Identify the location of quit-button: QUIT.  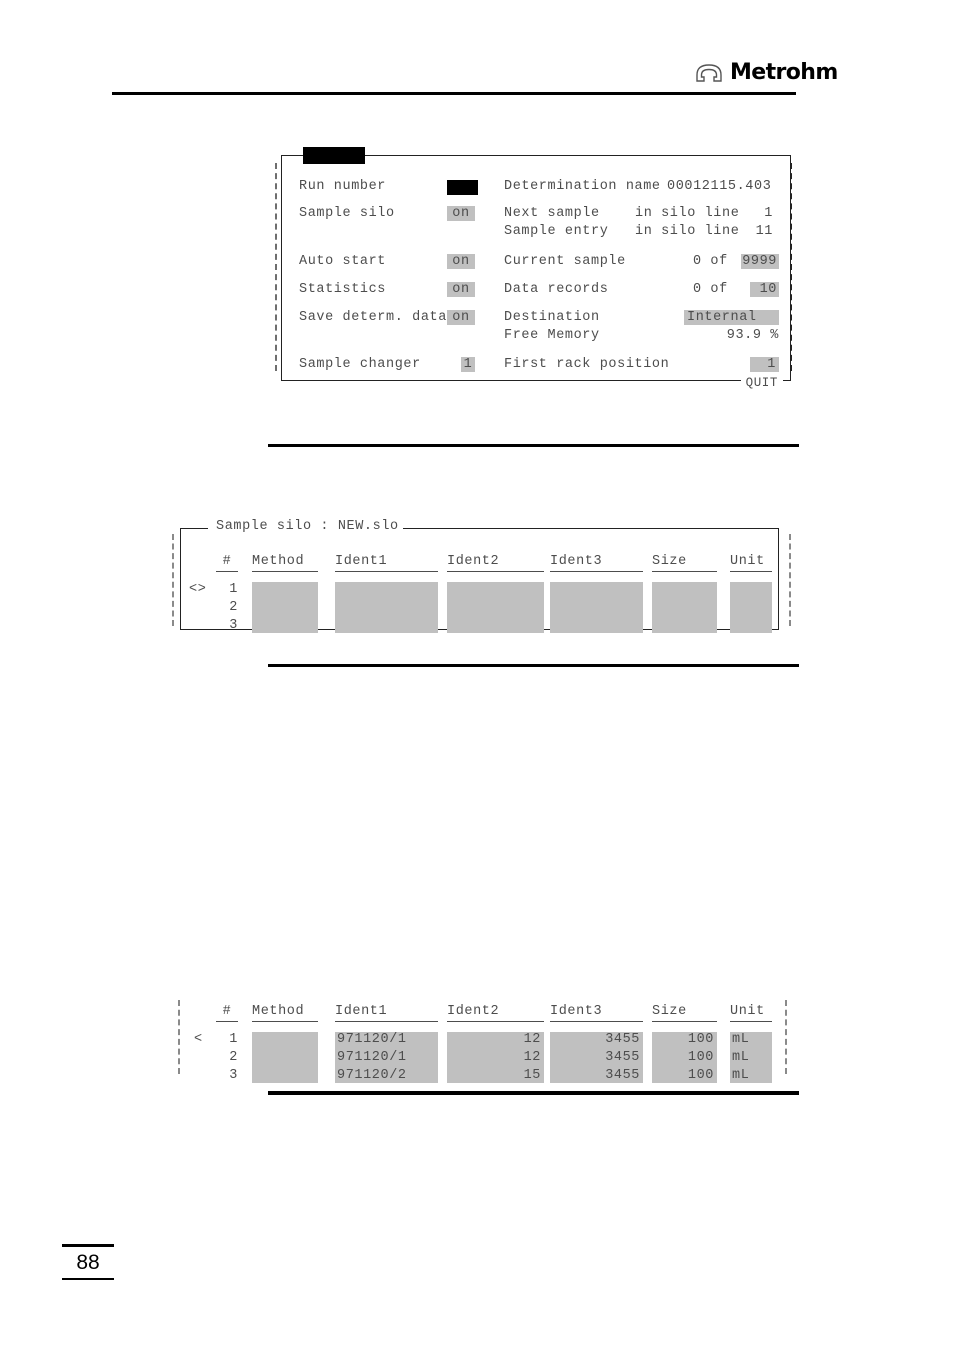
(761, 383).